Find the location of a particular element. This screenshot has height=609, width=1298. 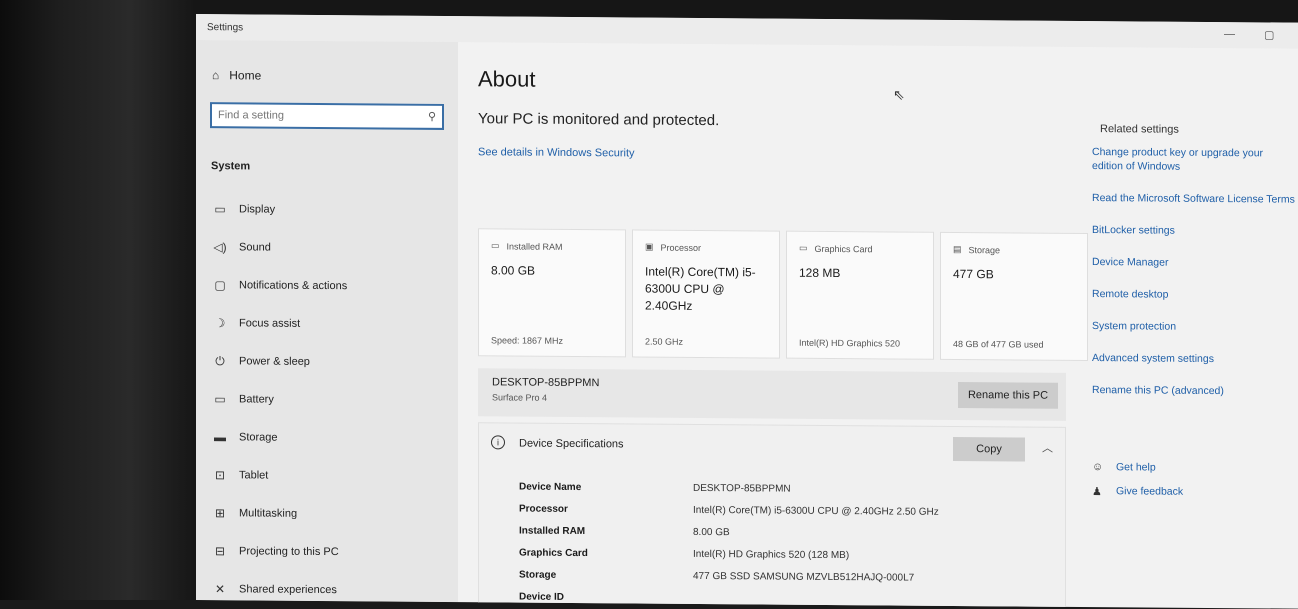

window-title: Settings is located at coordinates (225, 28).